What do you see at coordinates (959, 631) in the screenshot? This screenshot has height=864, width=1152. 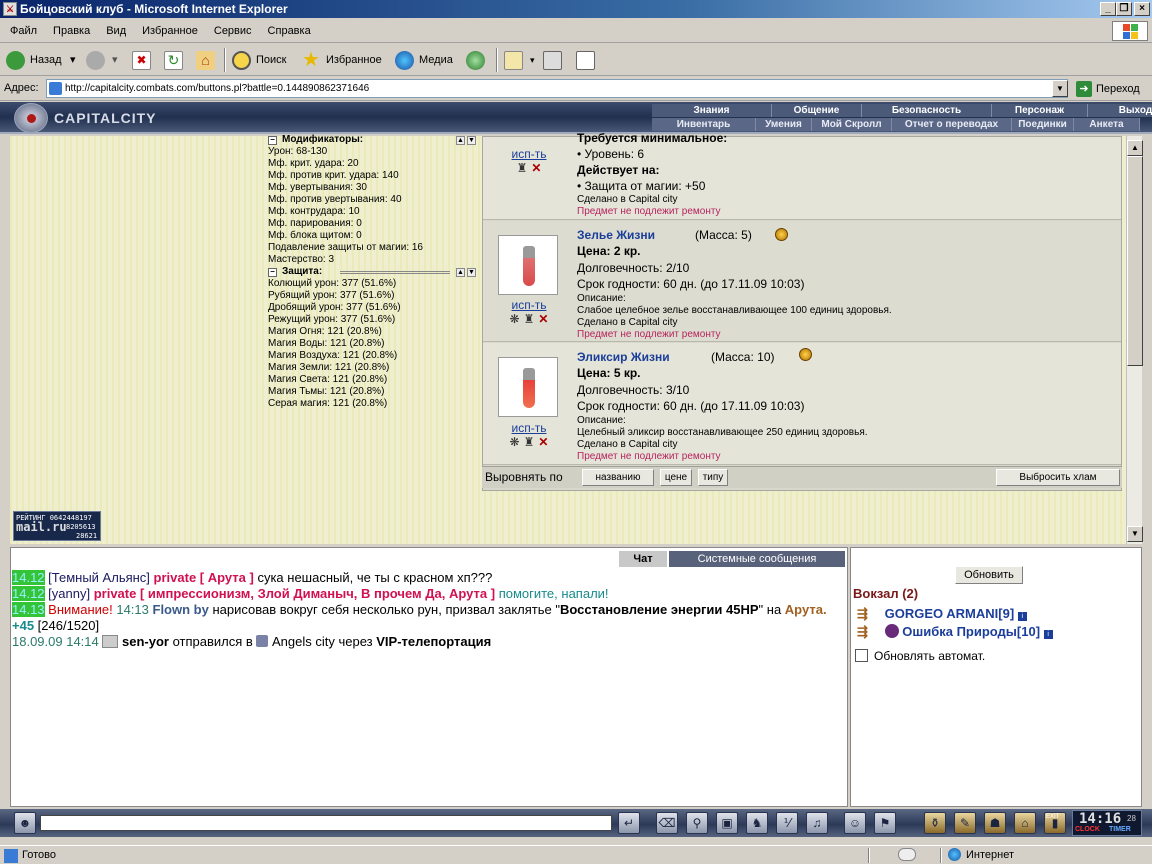 I see `user-name: Ошибка Природы` at bounding box center [959, 631].